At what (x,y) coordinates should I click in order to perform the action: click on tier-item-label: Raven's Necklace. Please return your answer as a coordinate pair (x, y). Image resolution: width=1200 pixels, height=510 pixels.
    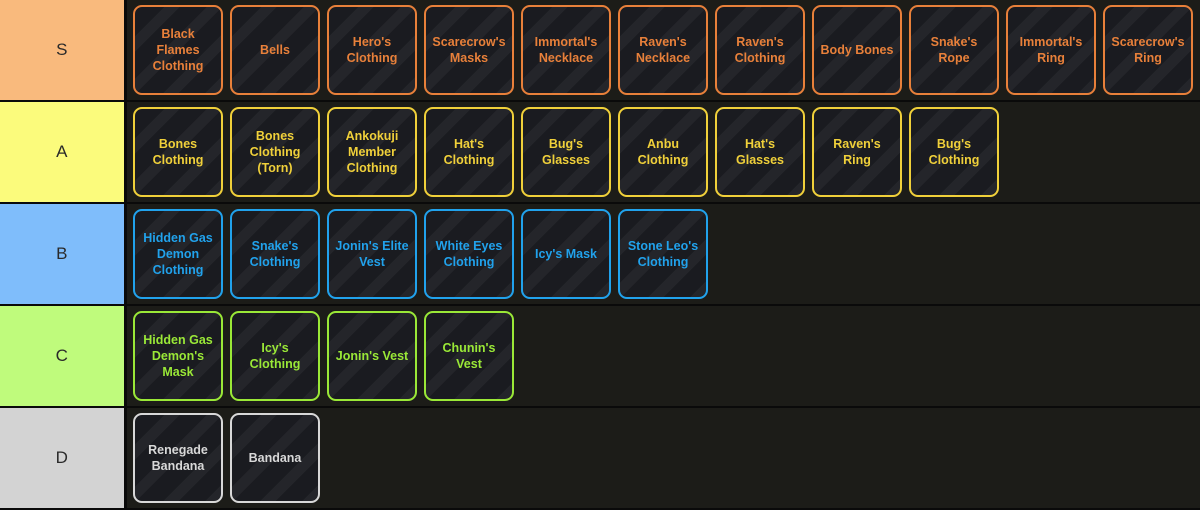
    Looking at the image, I should click on (663, 50).